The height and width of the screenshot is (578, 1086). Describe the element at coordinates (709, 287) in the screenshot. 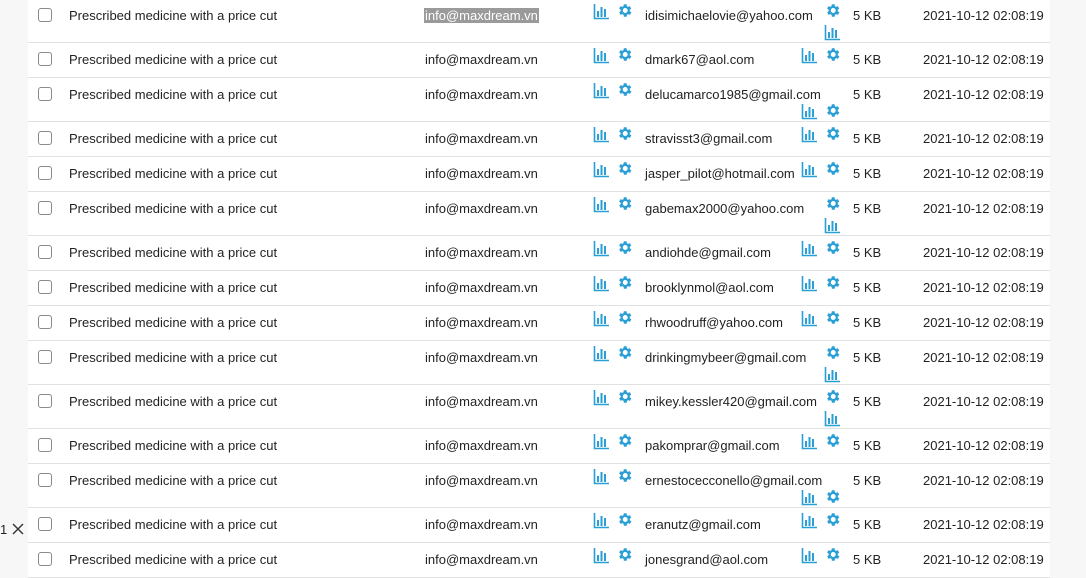

I see `recipient-cell: brooklynmol@aol.com` at that location.